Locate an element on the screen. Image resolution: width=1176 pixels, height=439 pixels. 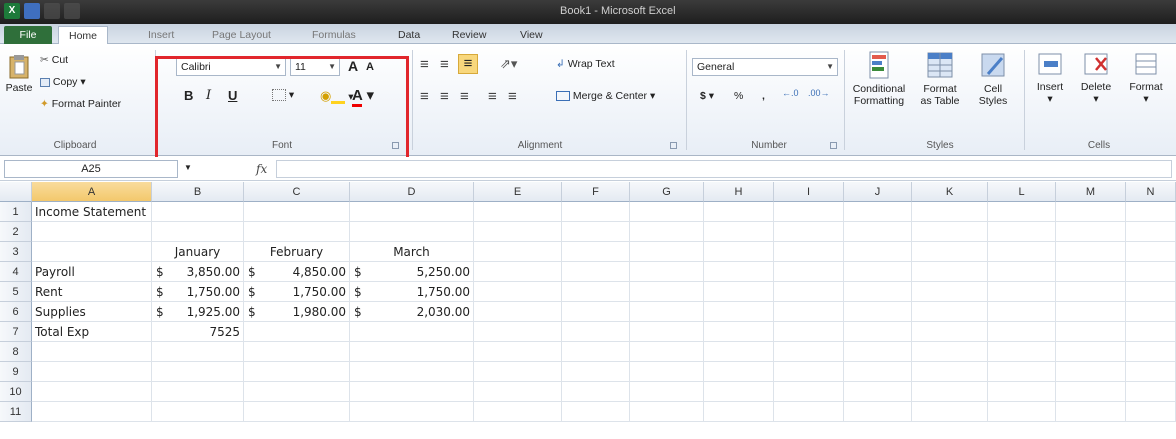
column-header-a: A is located at coordinates (92, 192).